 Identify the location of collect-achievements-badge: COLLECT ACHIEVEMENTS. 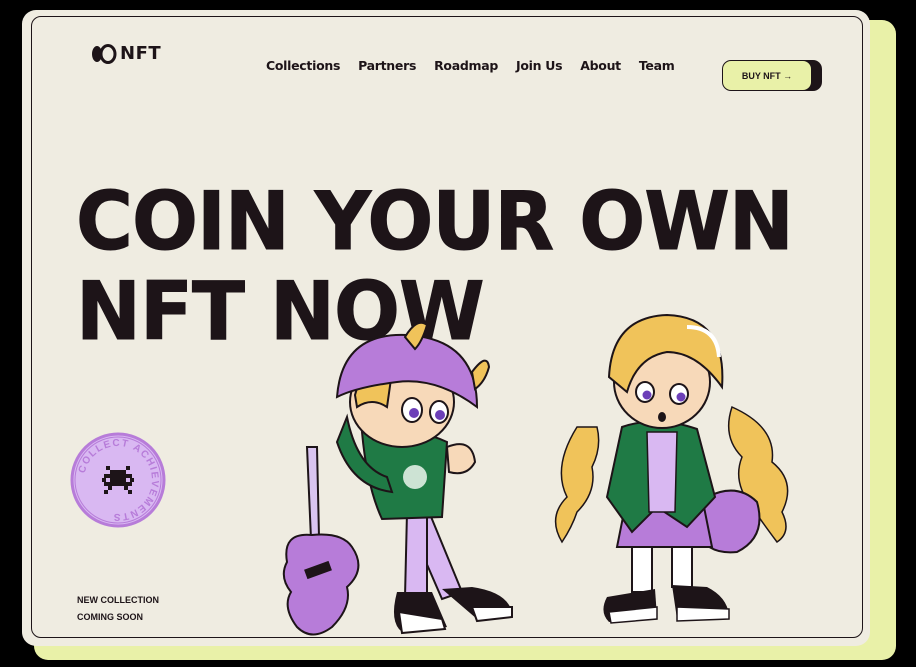
(118, 480).